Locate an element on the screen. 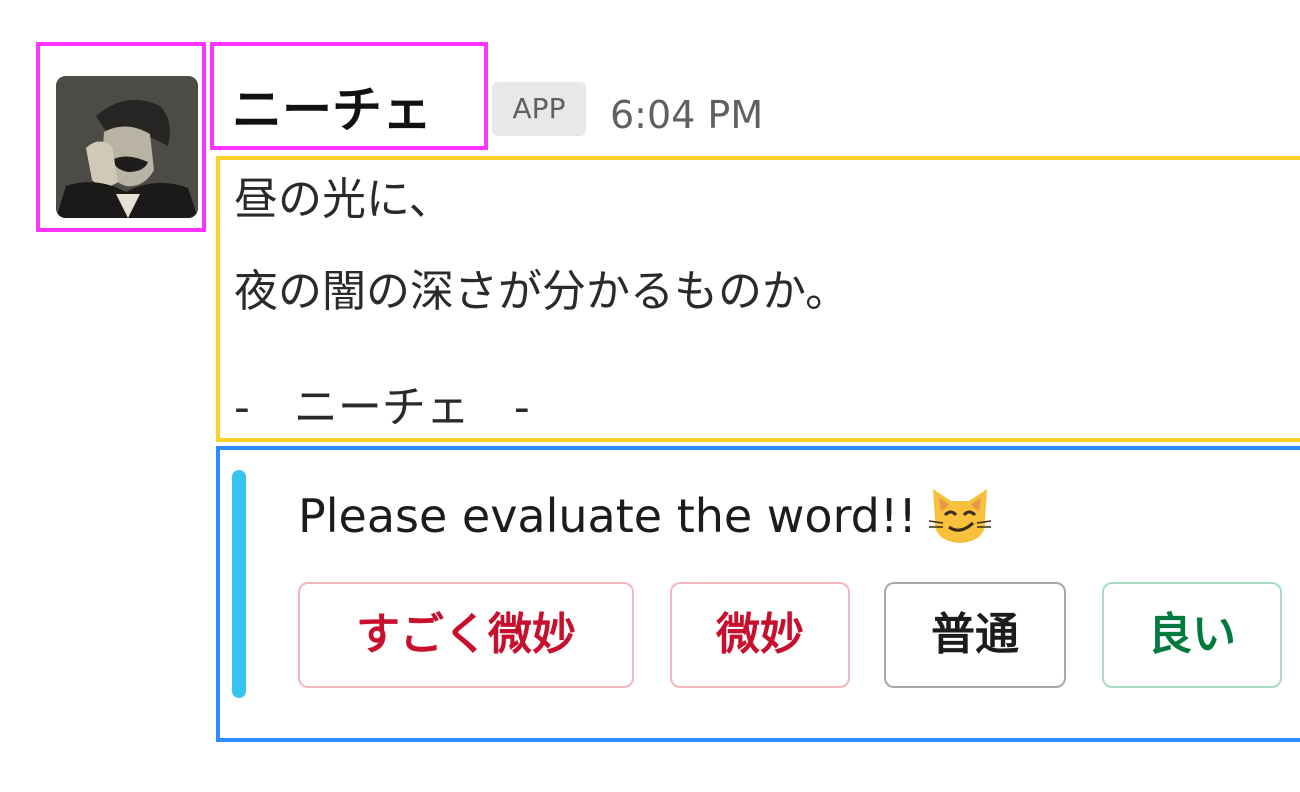  attachment-text: Please evaluate the word!! is located at coordinates (646, 519).